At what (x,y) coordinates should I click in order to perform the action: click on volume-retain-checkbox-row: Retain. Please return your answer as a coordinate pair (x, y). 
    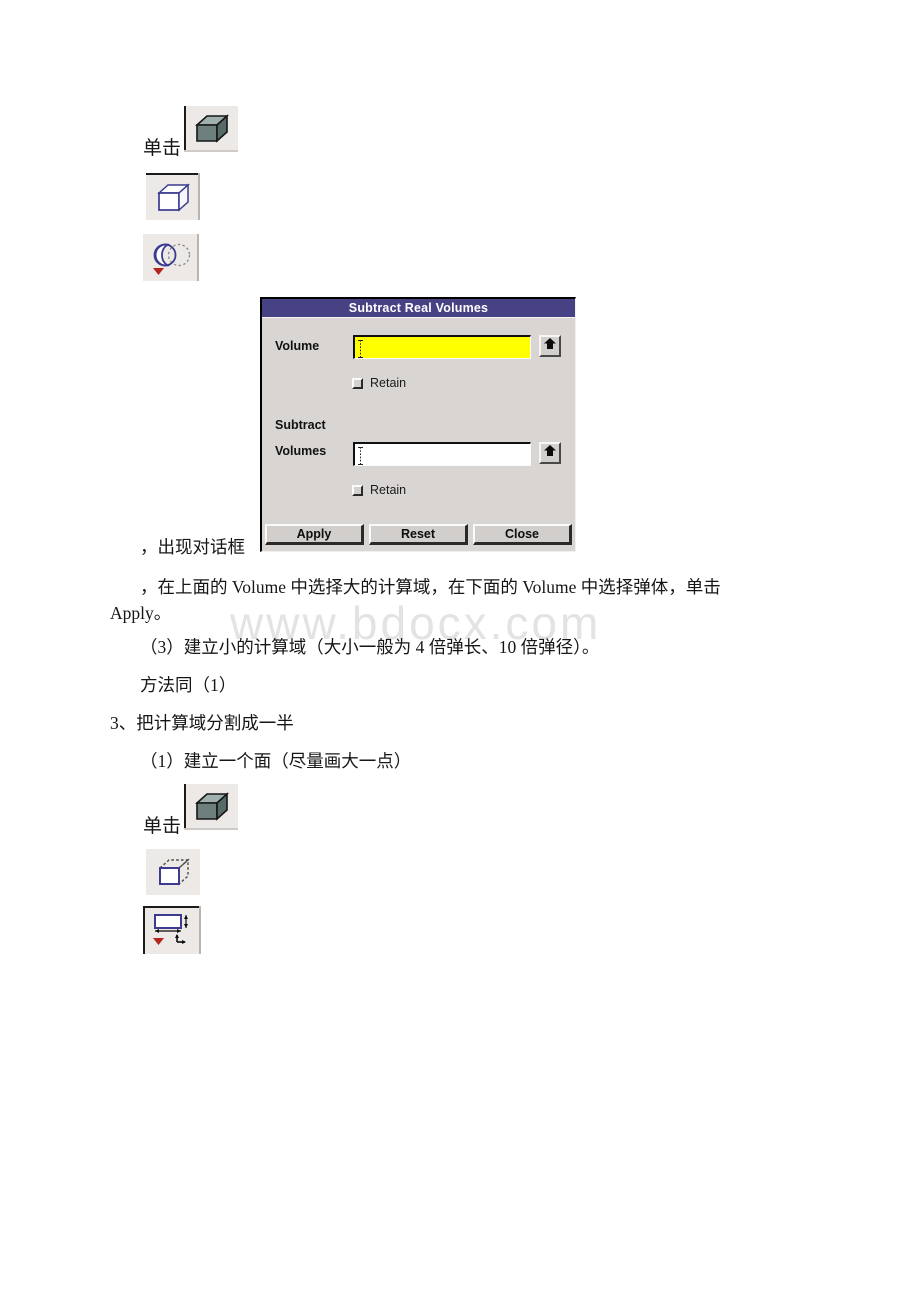
    Looking at the image, I should click on (379, 383).